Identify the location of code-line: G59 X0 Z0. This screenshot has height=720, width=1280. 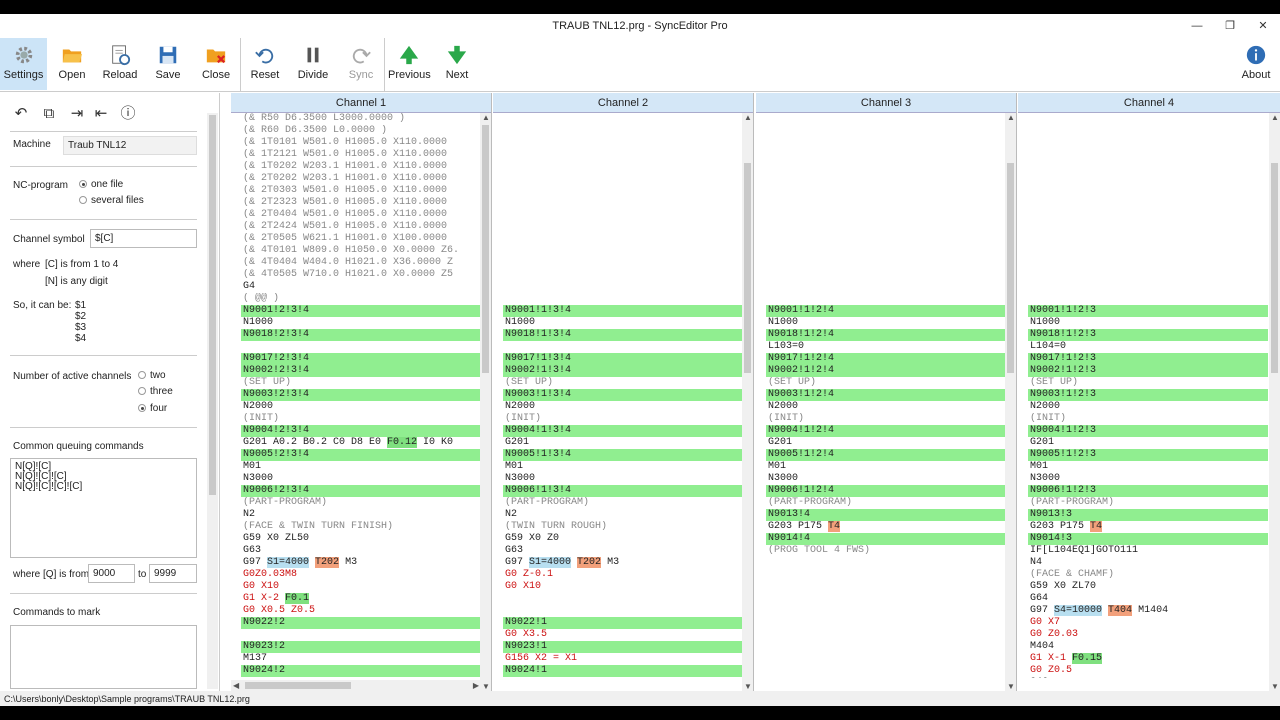
(532, 538).